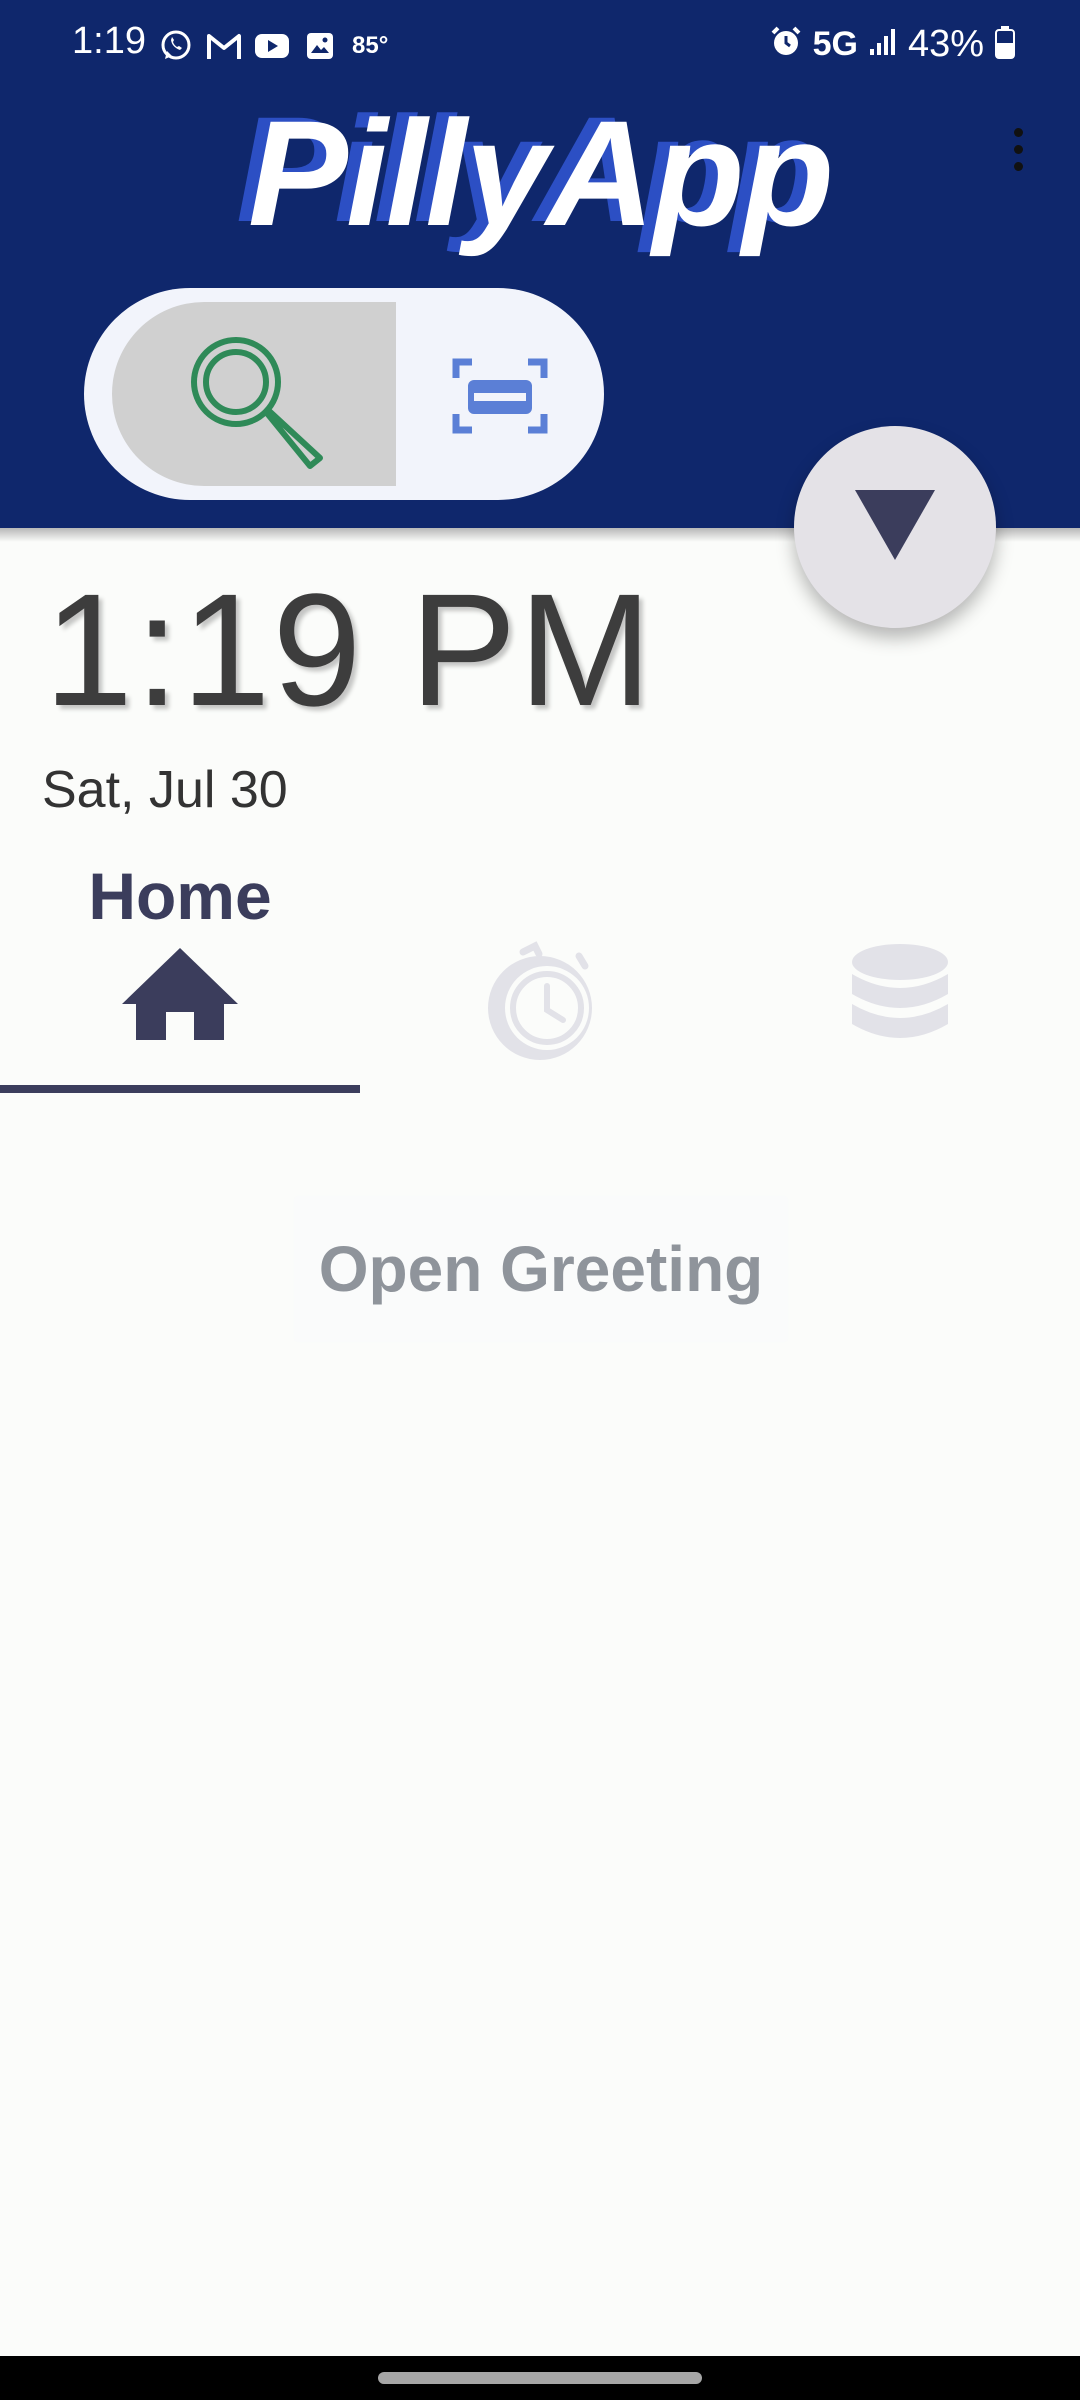  What do you see at coordinates (540, 173) in the screenshot?
I see `app-title: PillyApp` at bounding box center [540, 173].